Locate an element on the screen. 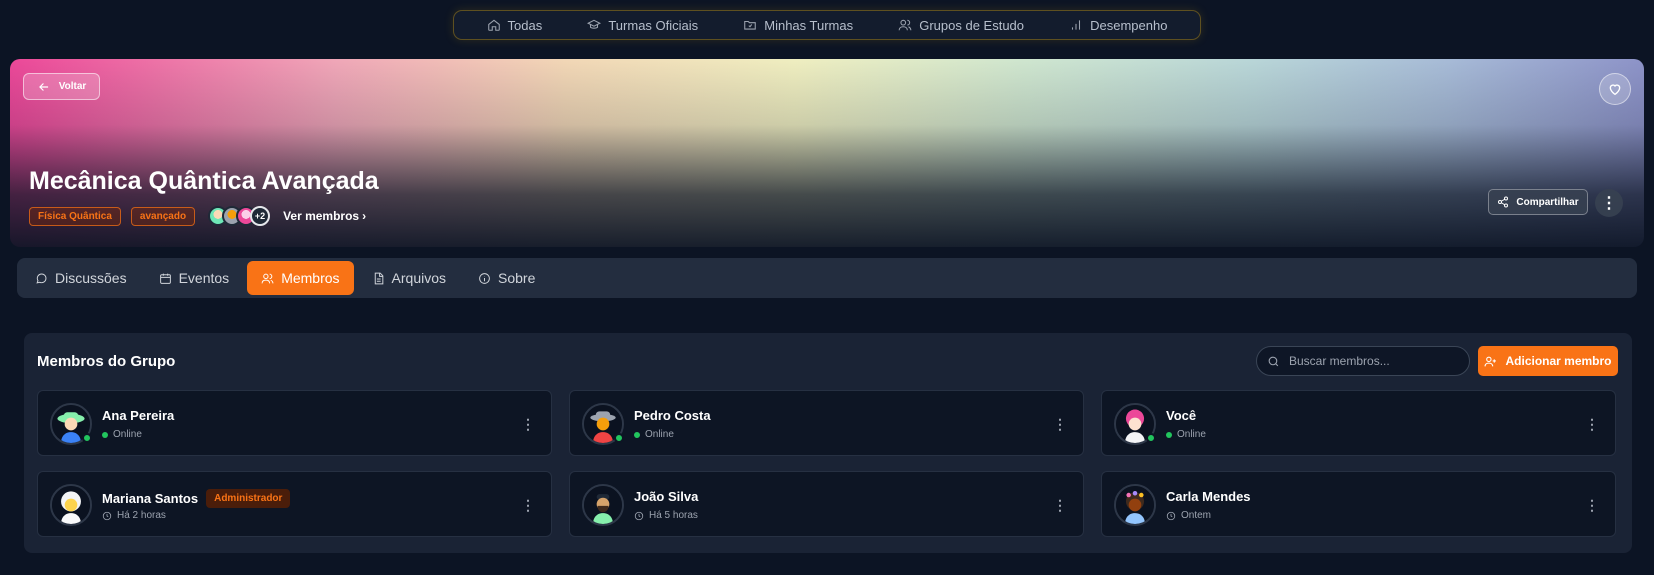 Image resolution: width=1654 pixels, height=575 pixels. users-icon is located at coordinates (267, 278).